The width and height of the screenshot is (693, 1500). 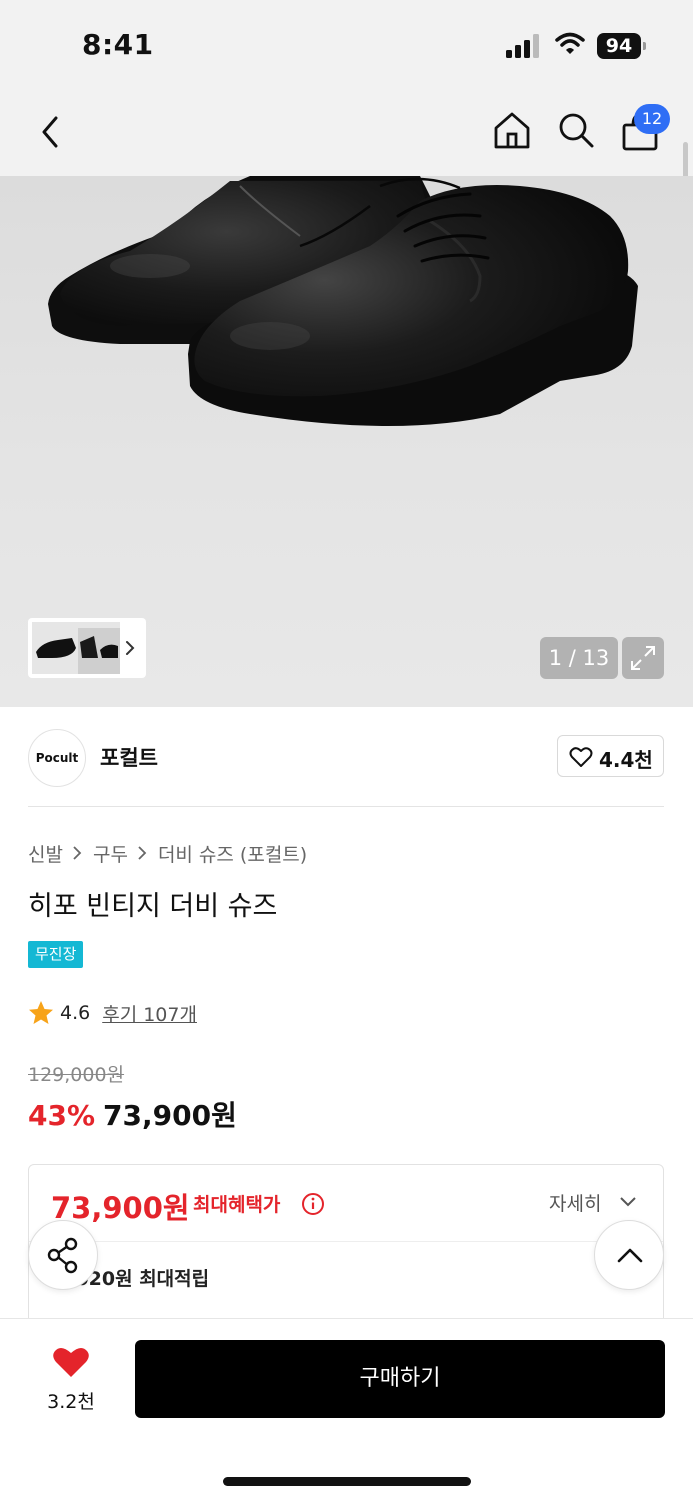 I want to click on cart-count-badge: 12, so click(x=652, y=119).